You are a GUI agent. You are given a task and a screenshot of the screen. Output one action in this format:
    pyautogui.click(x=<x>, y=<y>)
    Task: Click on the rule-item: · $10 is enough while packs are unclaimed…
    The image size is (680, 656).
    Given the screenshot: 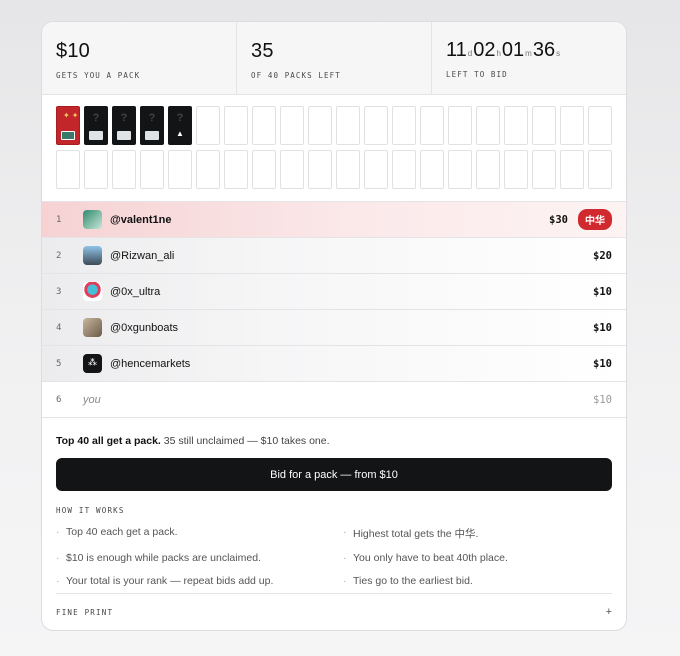 What is the action you would take?
    pyautogui.click(x=199, y=558)
    